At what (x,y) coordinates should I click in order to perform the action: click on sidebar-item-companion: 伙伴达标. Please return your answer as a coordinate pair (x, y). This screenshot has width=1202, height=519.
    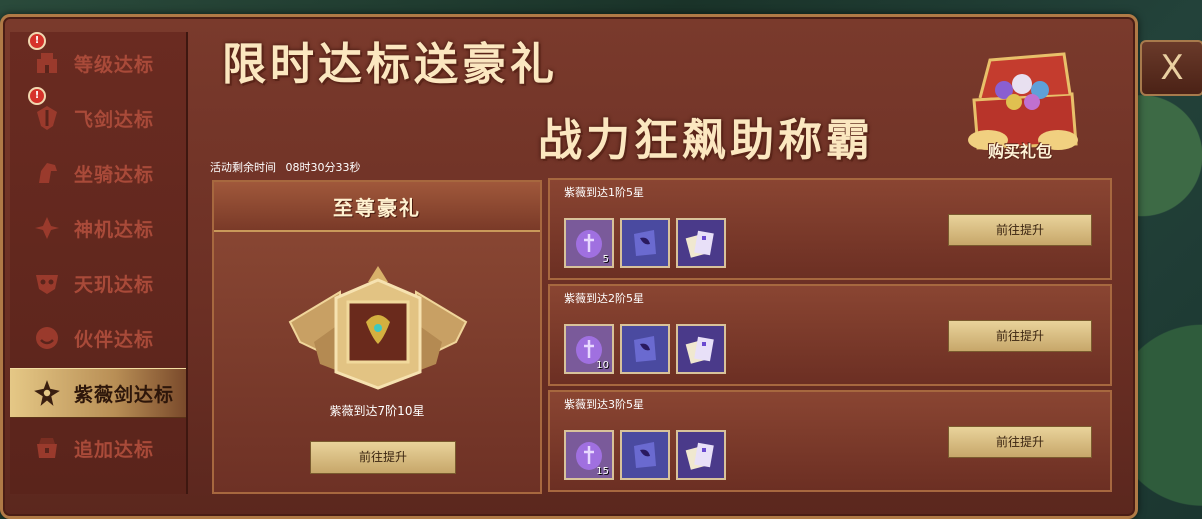
    Looking at the image, I should click on (98, 338).